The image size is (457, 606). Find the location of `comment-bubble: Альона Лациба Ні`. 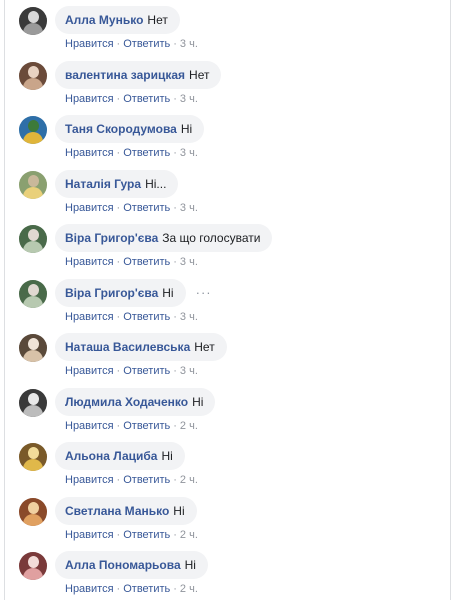

comment-bubble: Альона Лациба Ні is located at coordinates (120, 456).